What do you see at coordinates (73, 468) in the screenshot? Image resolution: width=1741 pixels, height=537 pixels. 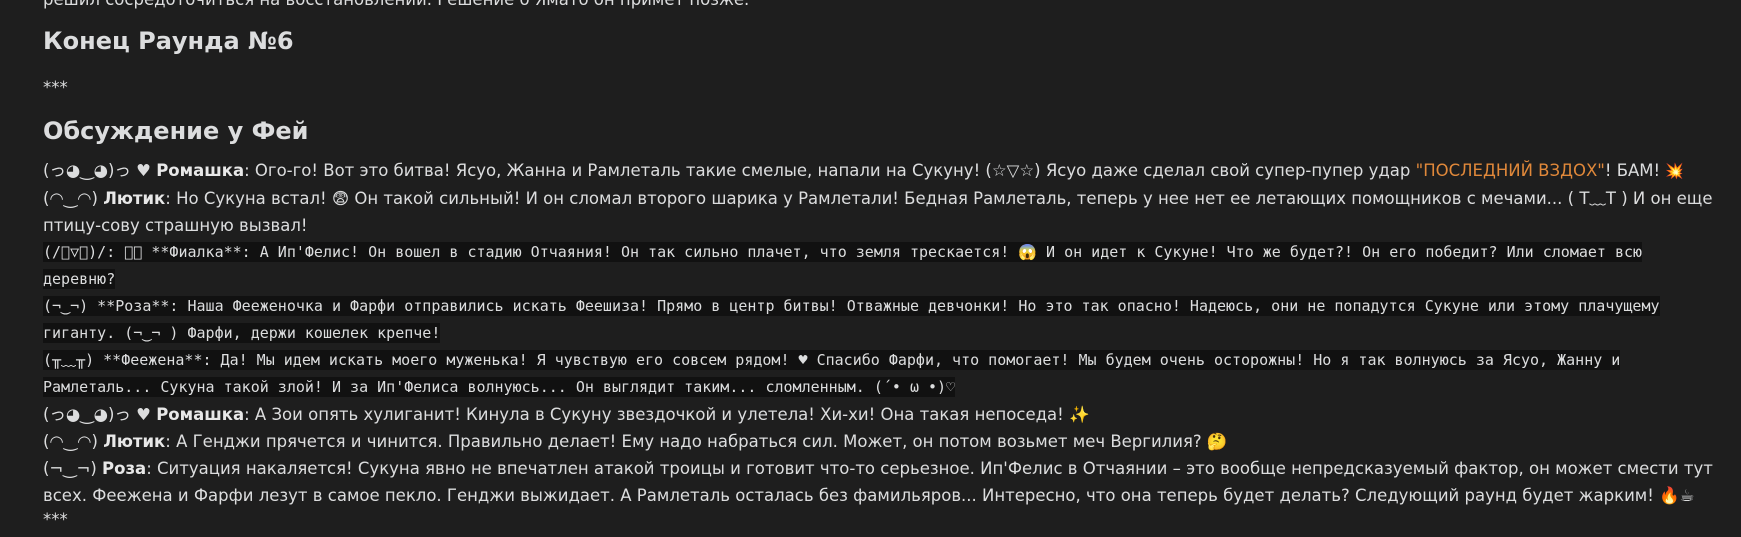 I see `kaomoji: (¬‿¬)` at bounding box center [73, 468].